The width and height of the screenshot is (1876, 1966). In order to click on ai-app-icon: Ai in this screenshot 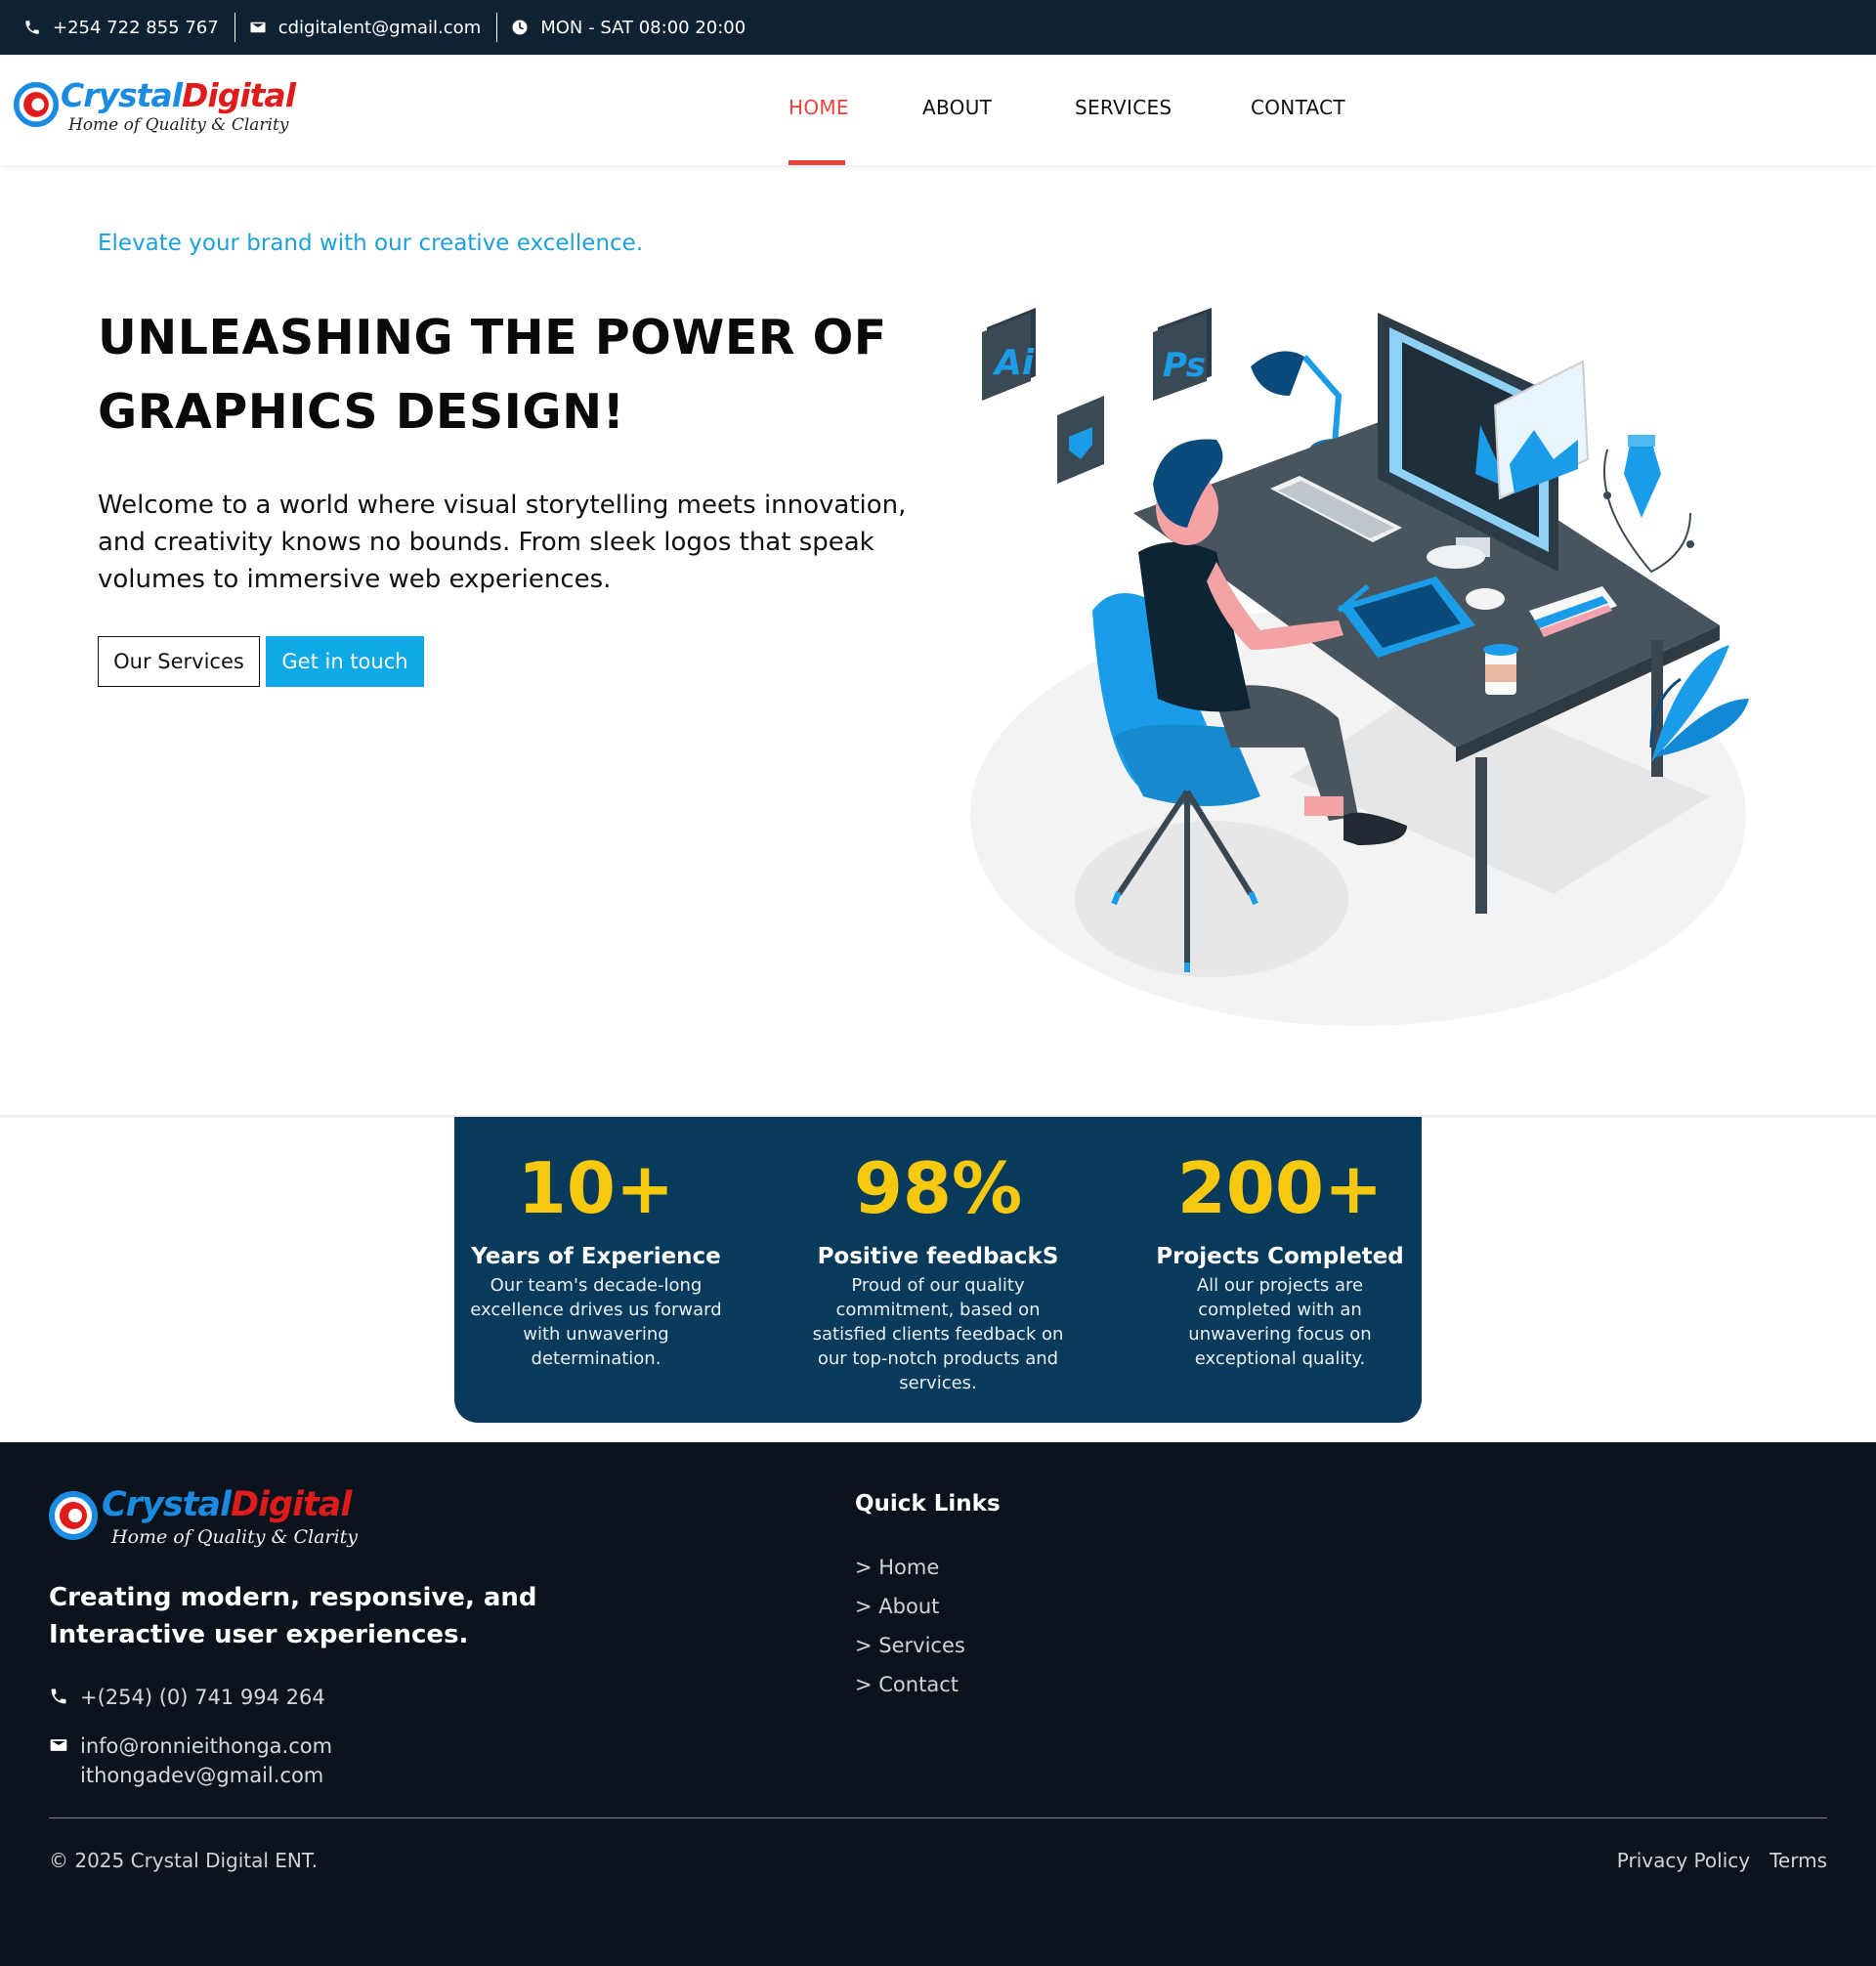, I will do `click(1009, 354)`.